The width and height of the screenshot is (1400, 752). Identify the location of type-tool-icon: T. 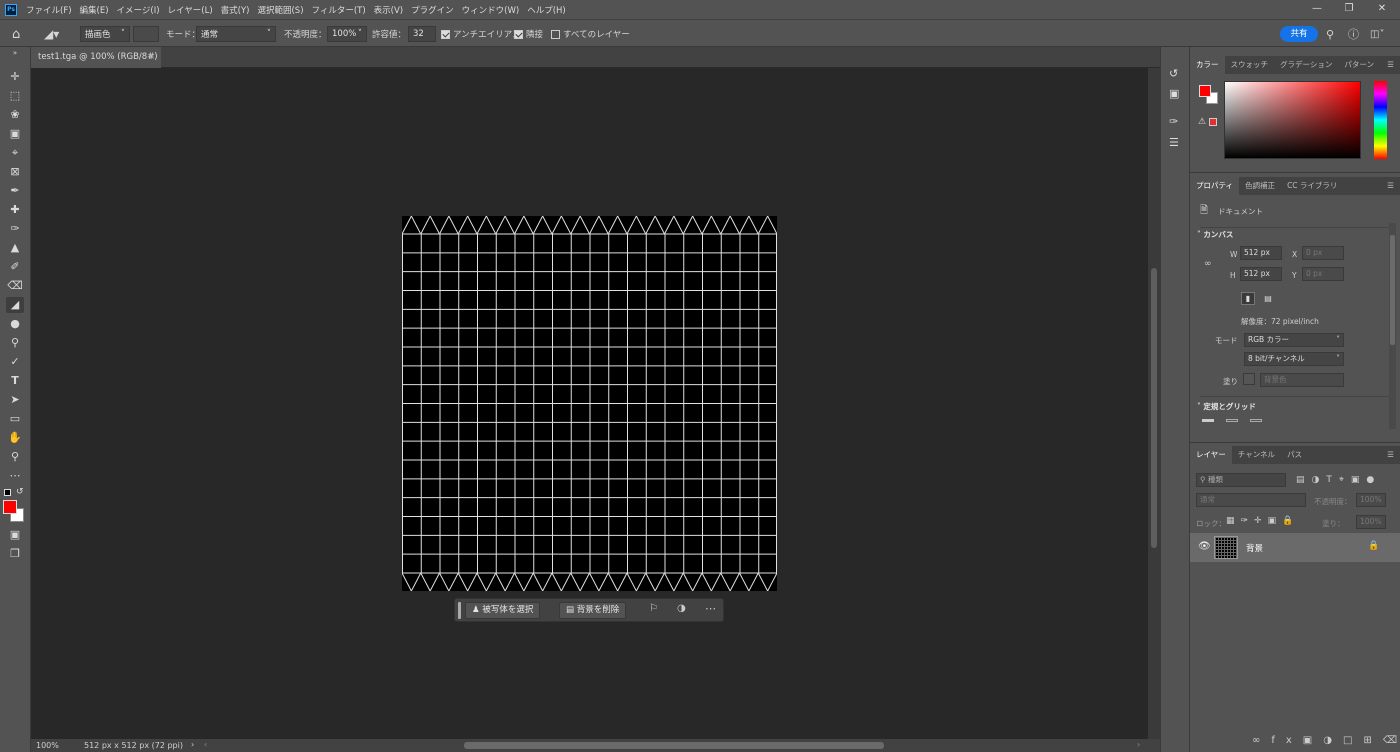
(15, 381).